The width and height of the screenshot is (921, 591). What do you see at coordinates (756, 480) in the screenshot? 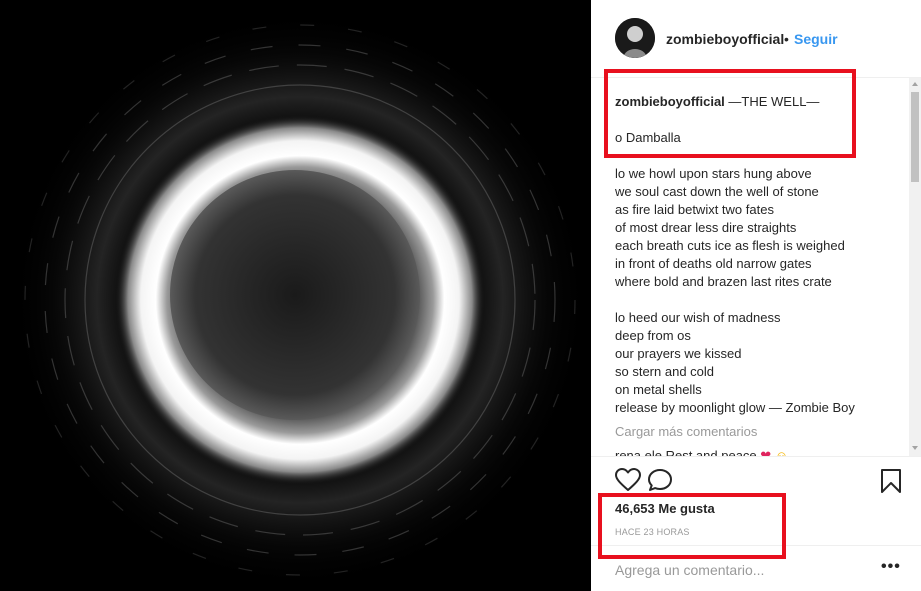
I see `post-actions-bar` at bounding box center [756, 480].